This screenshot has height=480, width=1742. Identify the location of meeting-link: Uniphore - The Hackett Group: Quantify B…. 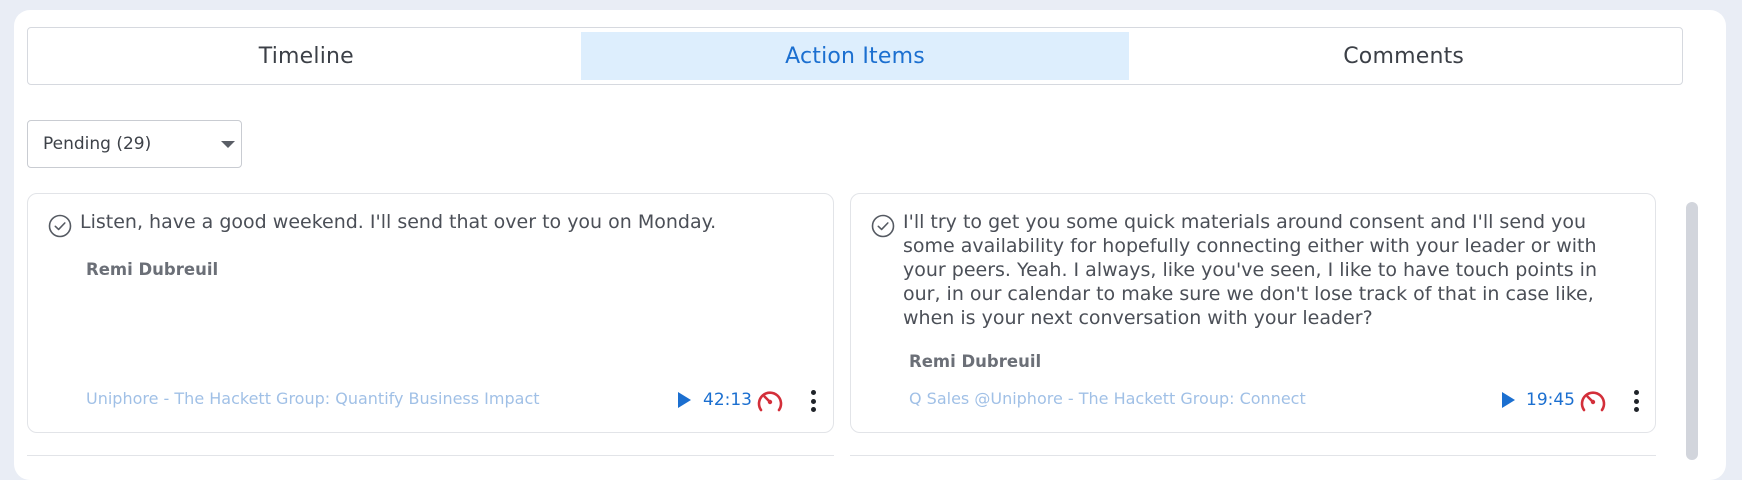
(313, 398).